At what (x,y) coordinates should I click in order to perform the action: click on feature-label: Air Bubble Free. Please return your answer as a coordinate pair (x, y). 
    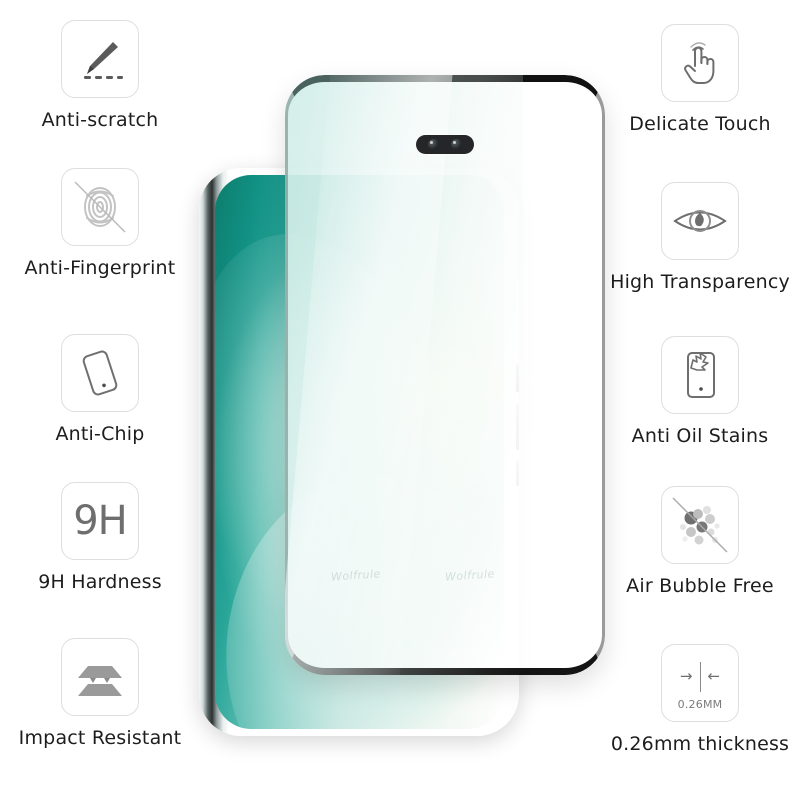
    Looking at the image, I should click on (700, 586).